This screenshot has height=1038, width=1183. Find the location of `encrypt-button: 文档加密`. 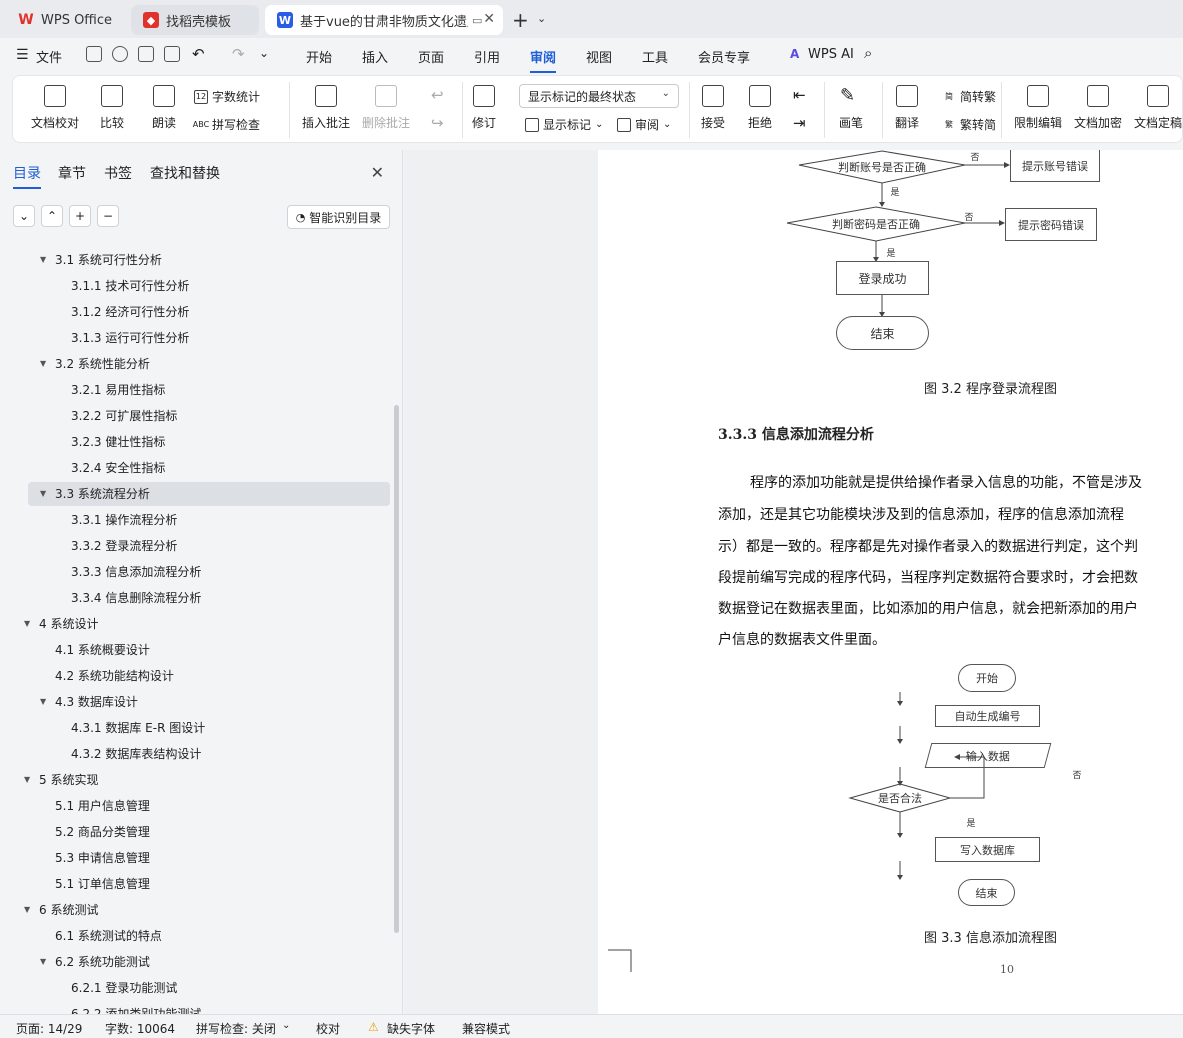

encrypt-button: 文档加密 is located at coordinates (1098, 106).